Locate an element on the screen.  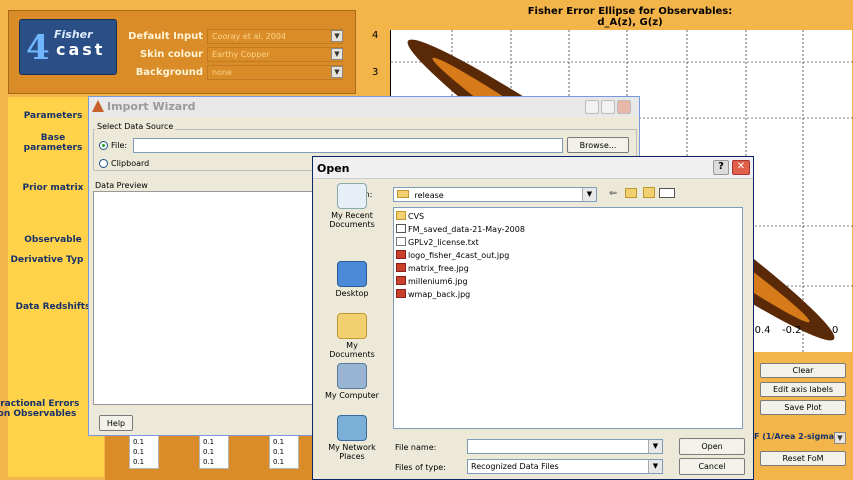
parameters-label: Parameters is located at coordinates (53, 116).